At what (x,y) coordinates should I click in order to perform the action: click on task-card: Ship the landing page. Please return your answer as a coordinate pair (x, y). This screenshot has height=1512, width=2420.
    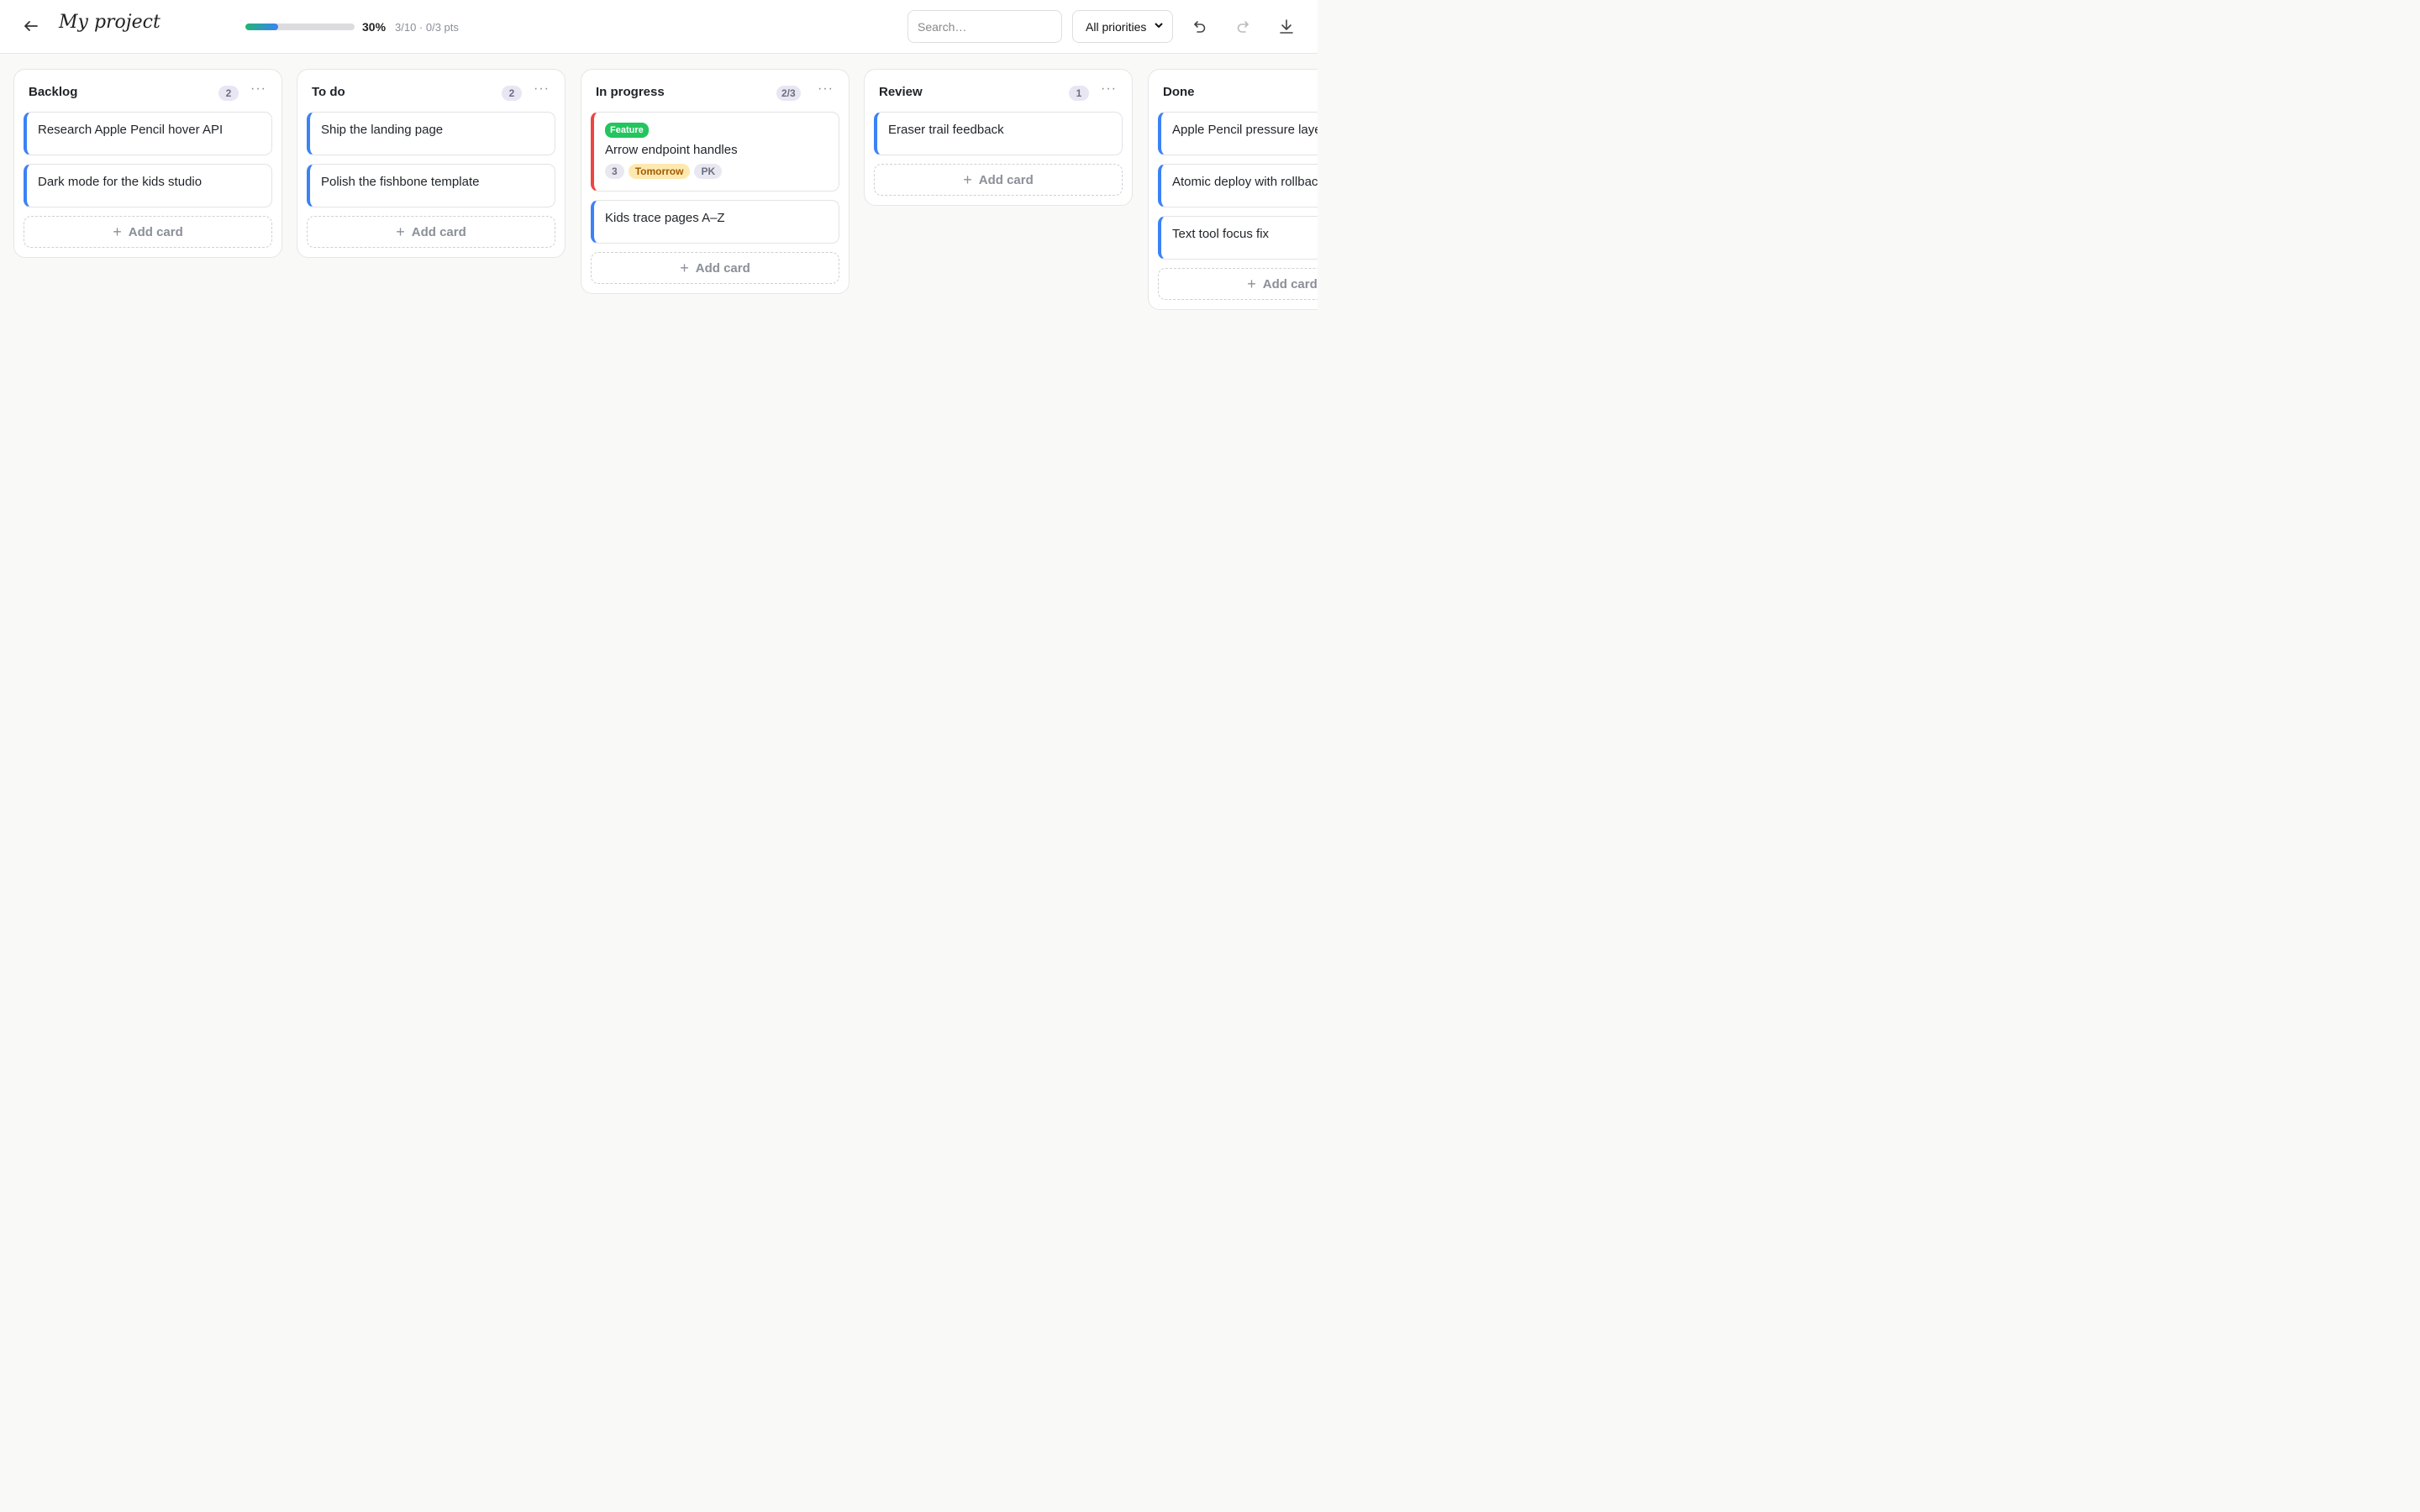
    Looking at the image, I should click on (431, 133).